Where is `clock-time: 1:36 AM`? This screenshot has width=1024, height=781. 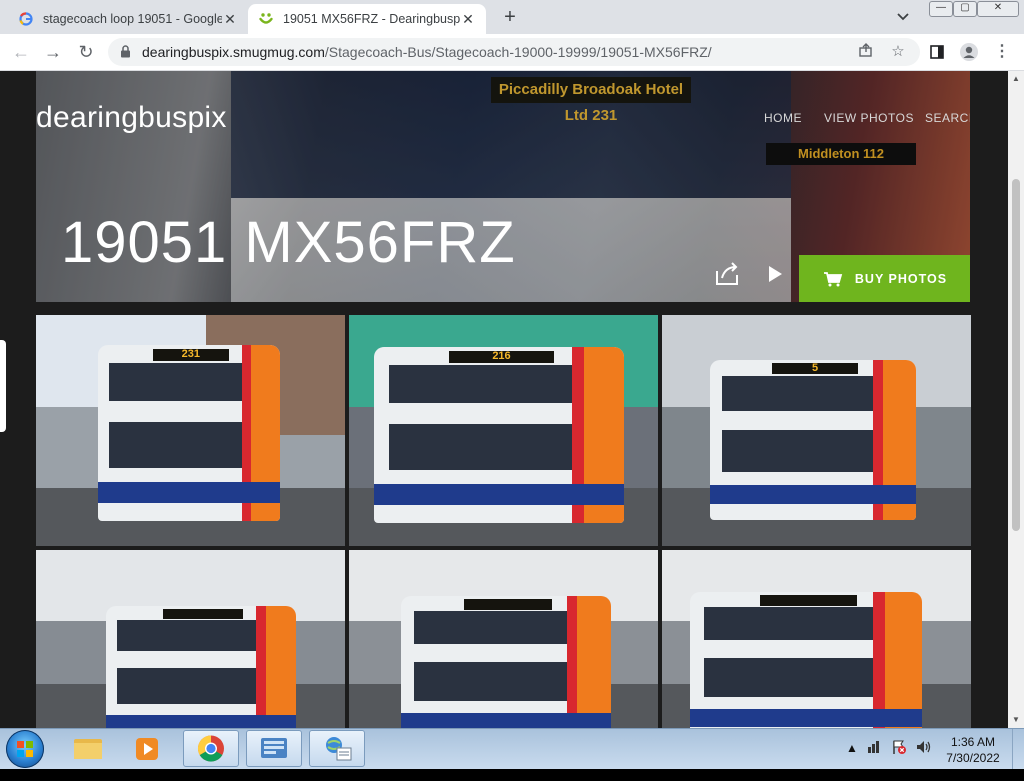 clock-time: 1:36 AM is located at coordinates (973, 742).